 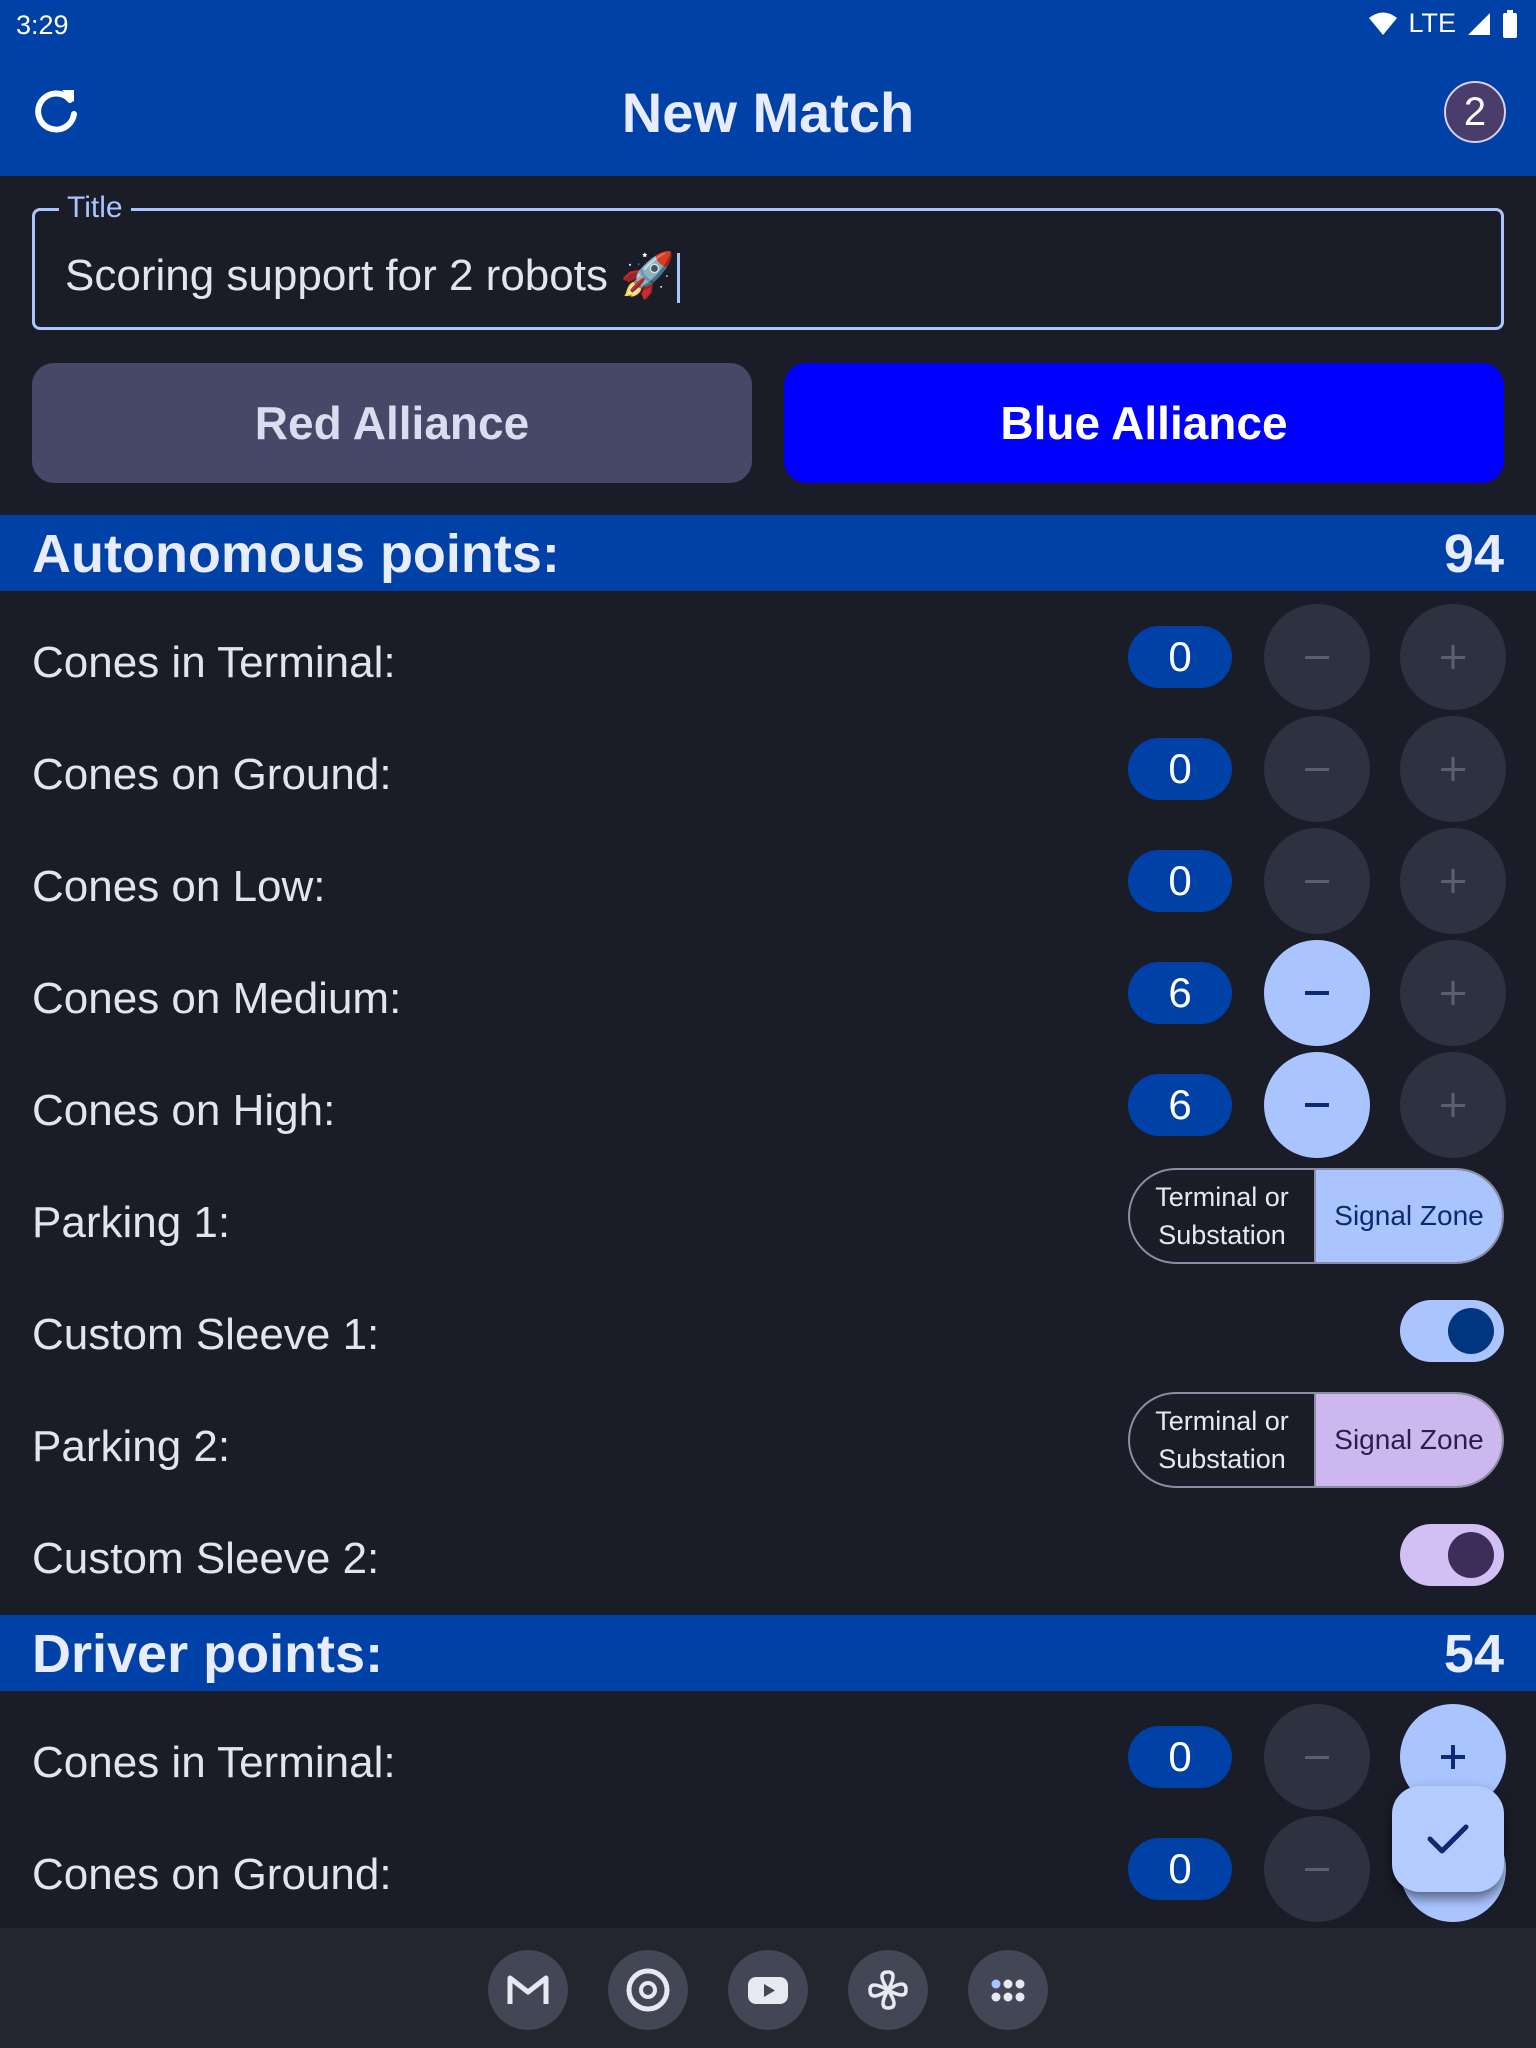 I want to click on row-label: Parking 2:, so click(x=131, y=1446).